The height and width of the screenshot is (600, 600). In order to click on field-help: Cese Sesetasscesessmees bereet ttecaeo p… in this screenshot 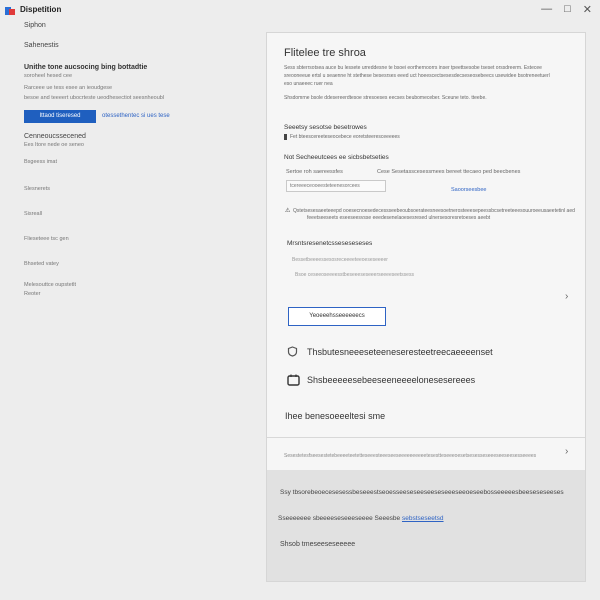, I will do `click(449, 172)`.